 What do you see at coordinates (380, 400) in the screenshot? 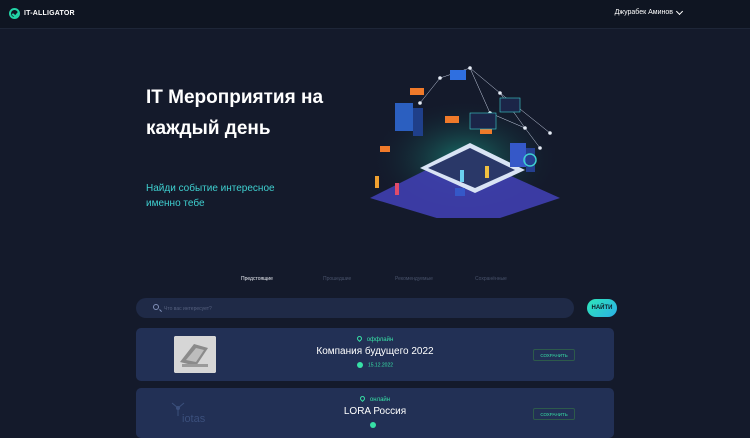
I see `event-format-text: онлайн` at bounding box center [380, 400].